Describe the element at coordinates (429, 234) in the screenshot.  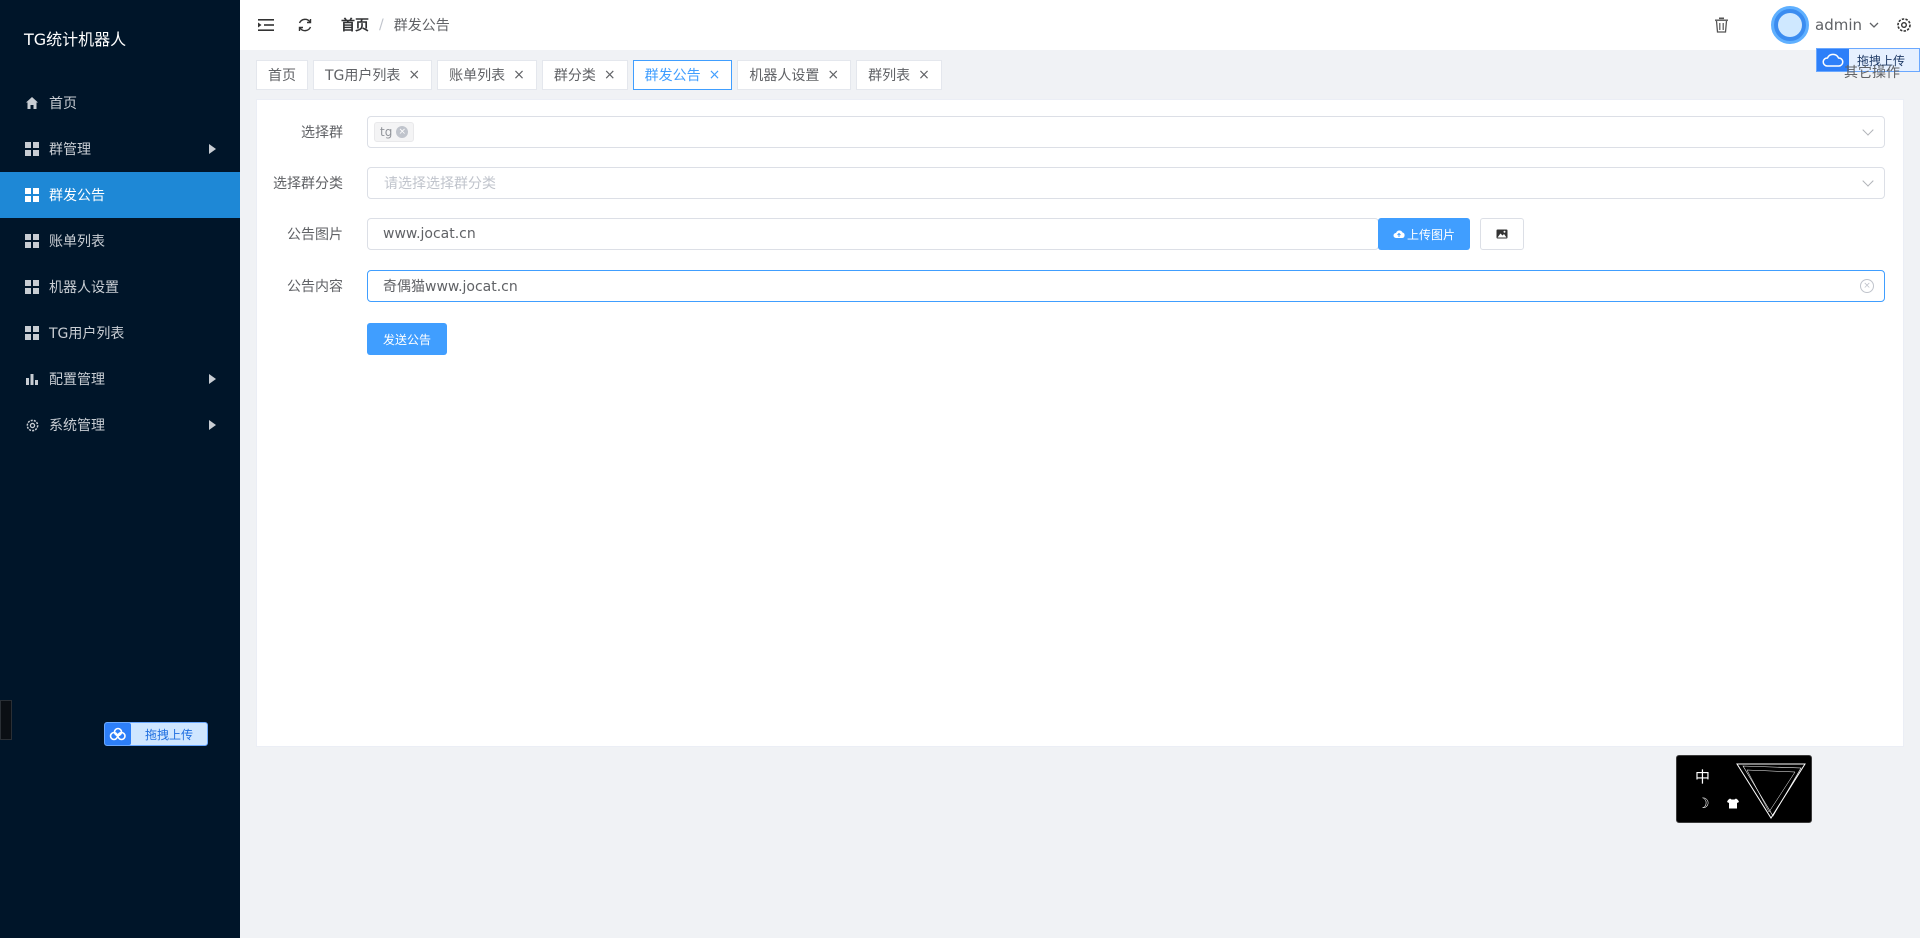
I see `image-url-value: www.jocat.cn` at that location.